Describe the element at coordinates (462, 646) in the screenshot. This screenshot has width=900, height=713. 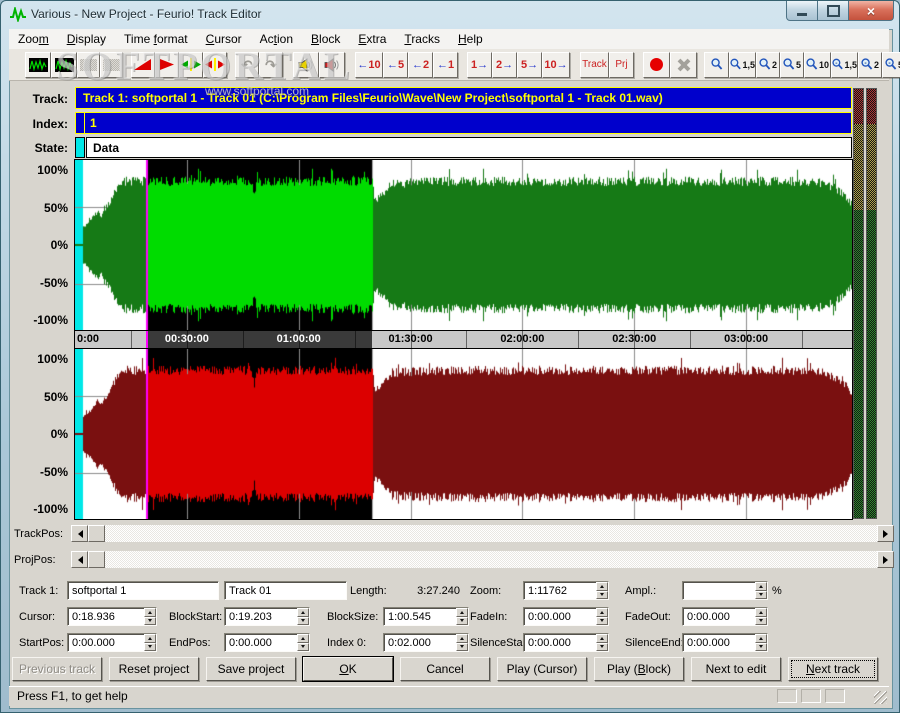
I see `index0-spin-down-button` at that location.